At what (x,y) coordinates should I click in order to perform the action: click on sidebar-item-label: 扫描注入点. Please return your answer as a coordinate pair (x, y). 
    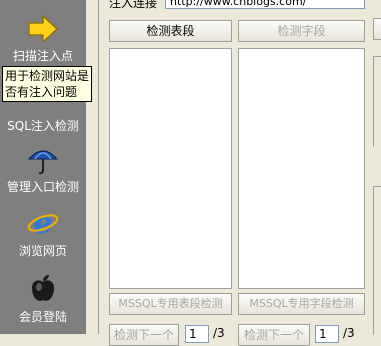
    Looking at the image, I should click on (42, 56).